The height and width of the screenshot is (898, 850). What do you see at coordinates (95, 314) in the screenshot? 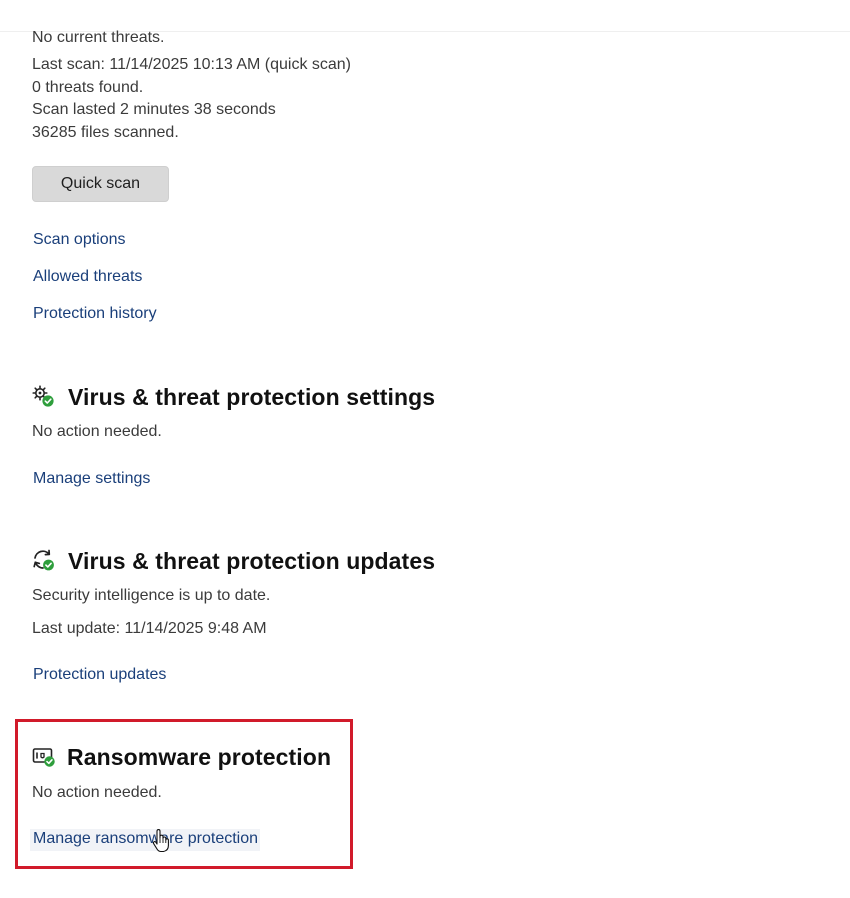
I see `protection-history-link: Protection history` at bounding box center [95, 314].